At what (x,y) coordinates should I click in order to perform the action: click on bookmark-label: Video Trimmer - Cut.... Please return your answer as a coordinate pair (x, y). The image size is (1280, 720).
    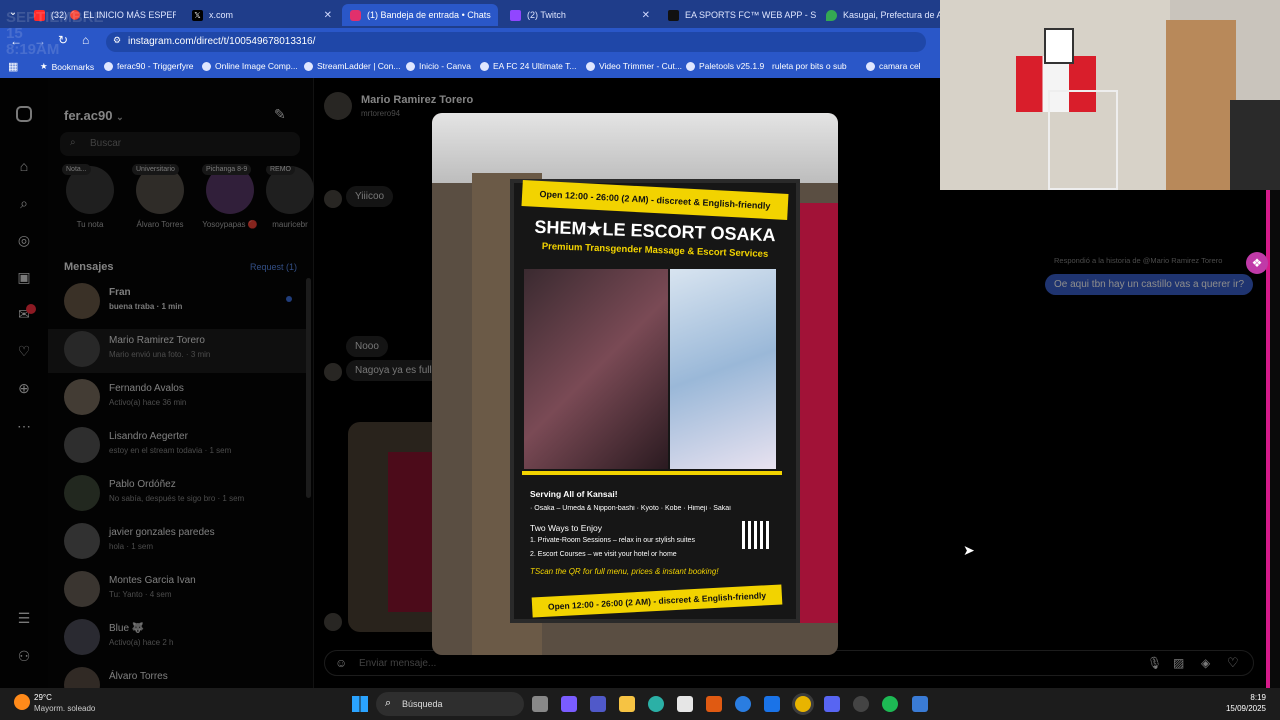
    Looking at the image, I should click on (640, 66).